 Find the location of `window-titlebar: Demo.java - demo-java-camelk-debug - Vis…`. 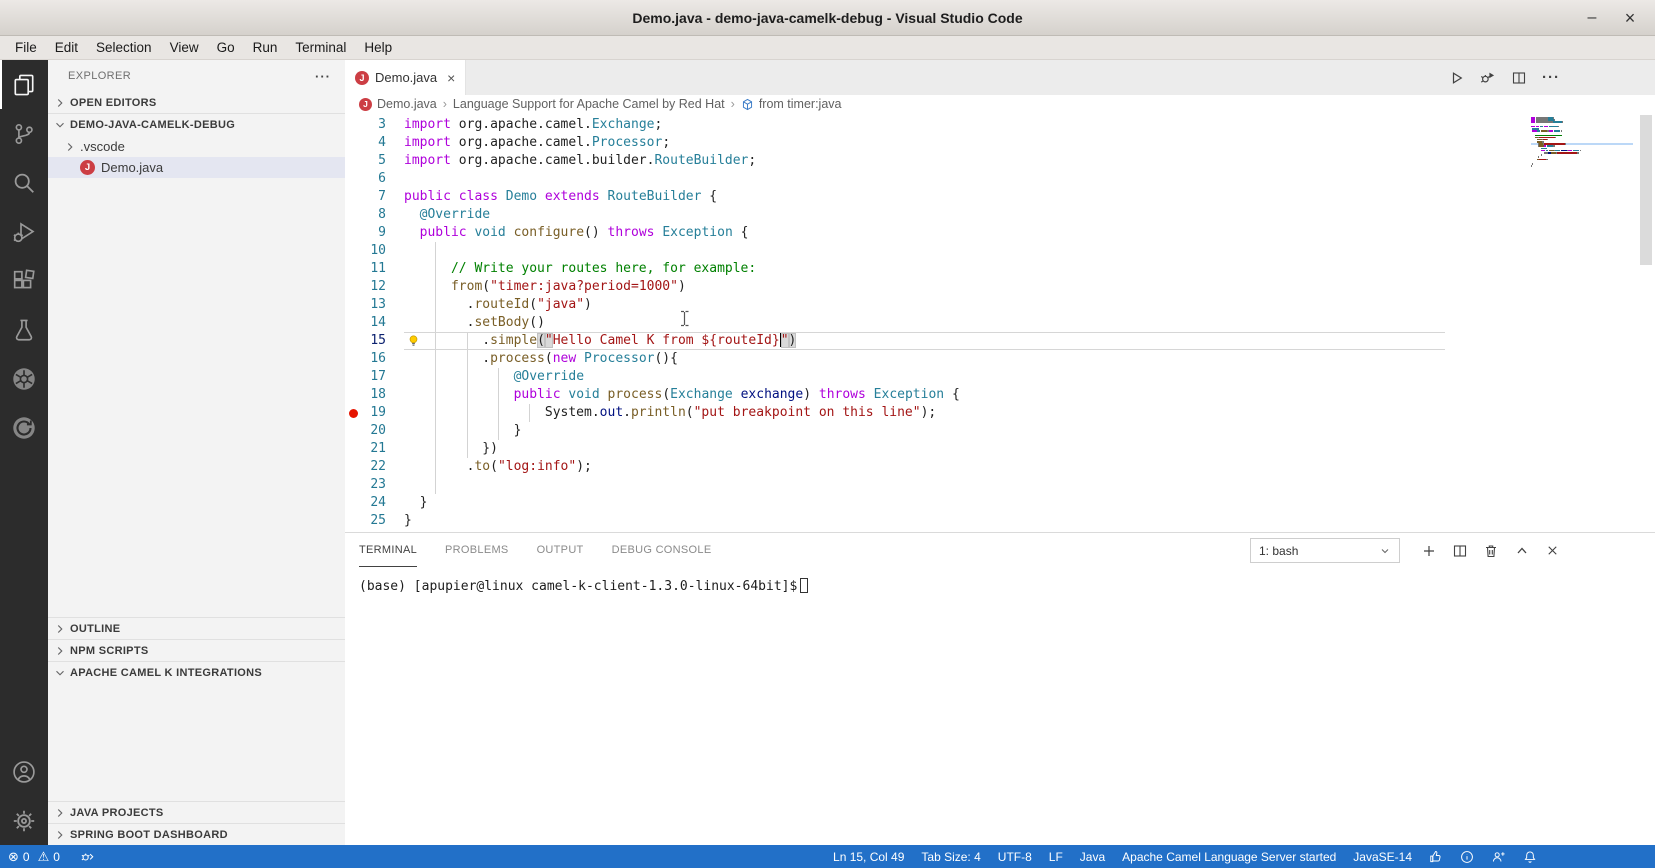

window-titlebar: Demo.java - demo-java-camelk-debug - Vis… is located at coordinates (827, 18).